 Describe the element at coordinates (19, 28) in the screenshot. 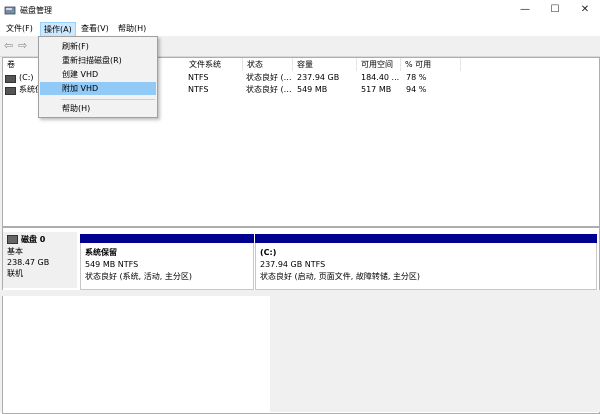

I see `menu-file: 文件(F)` at that location.